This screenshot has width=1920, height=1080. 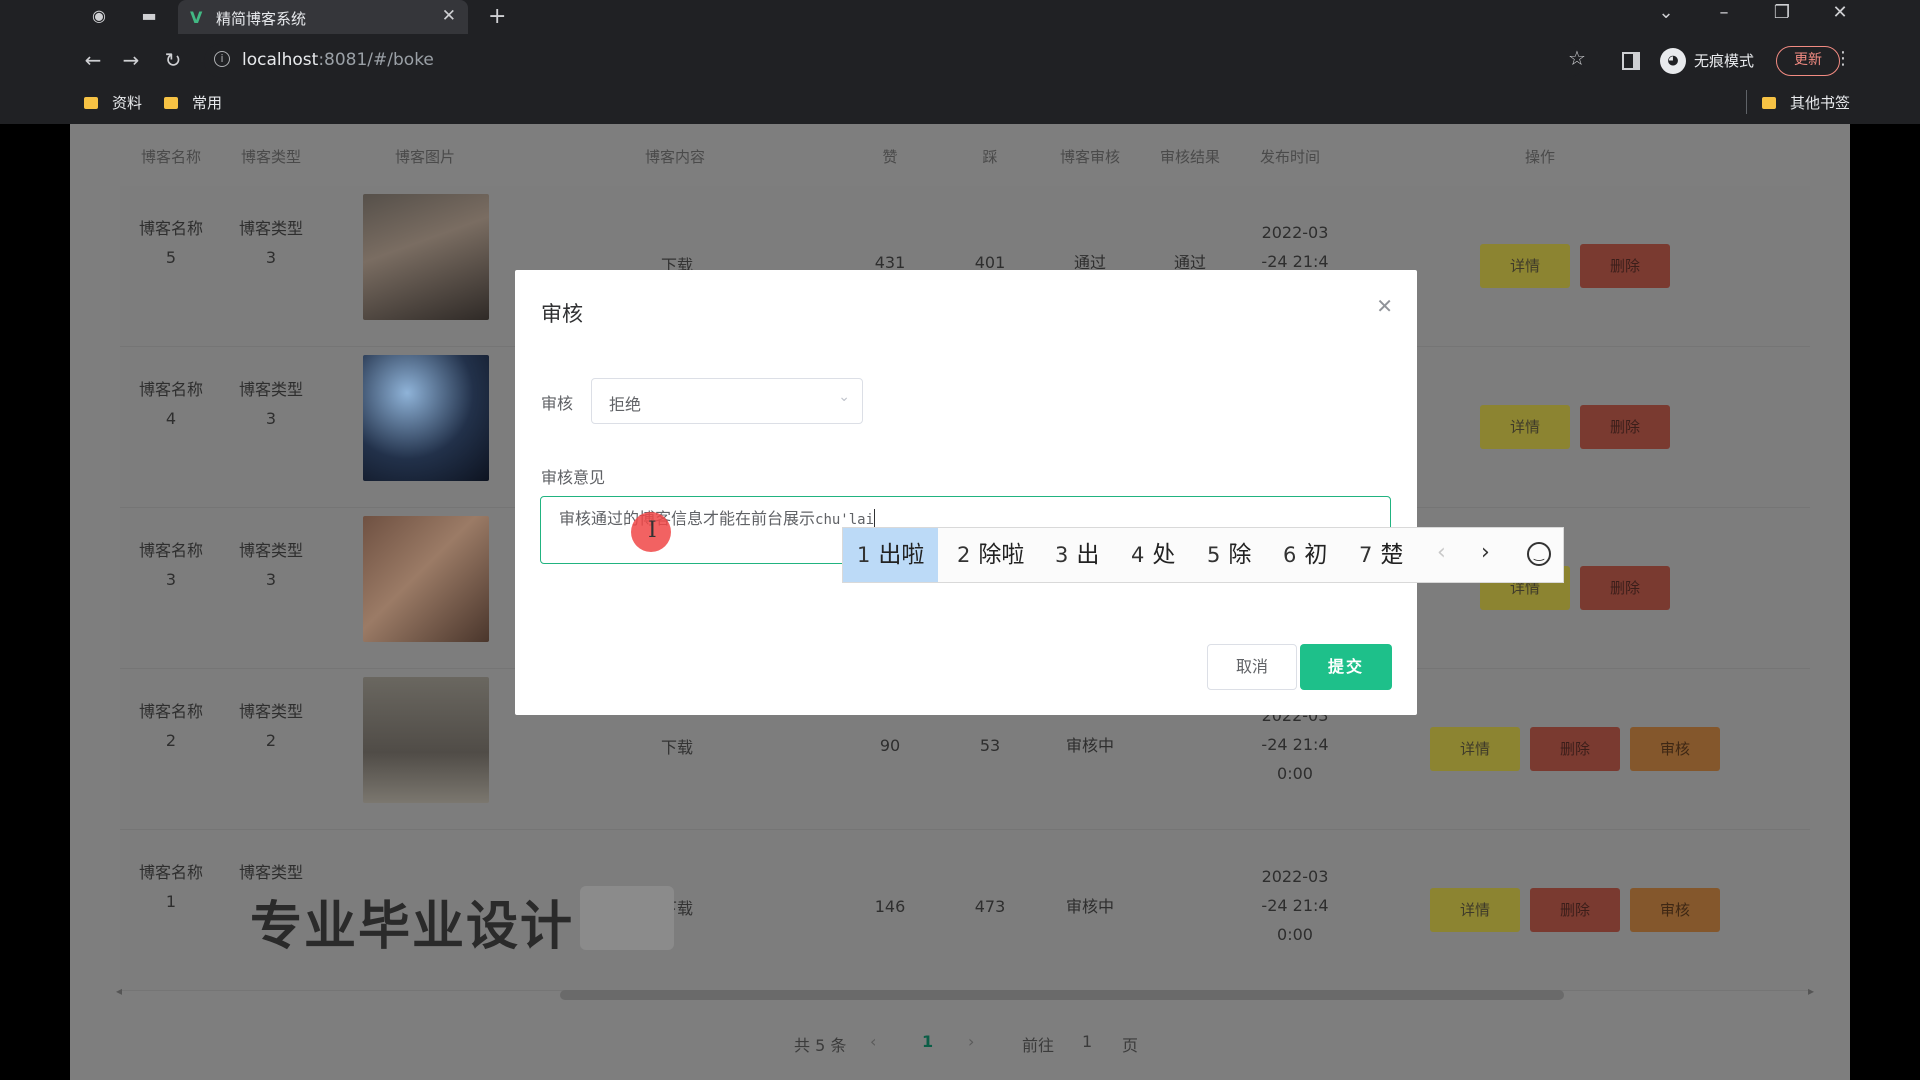 I want to click on reload-icon: ↻, so click(x=173, y=60).